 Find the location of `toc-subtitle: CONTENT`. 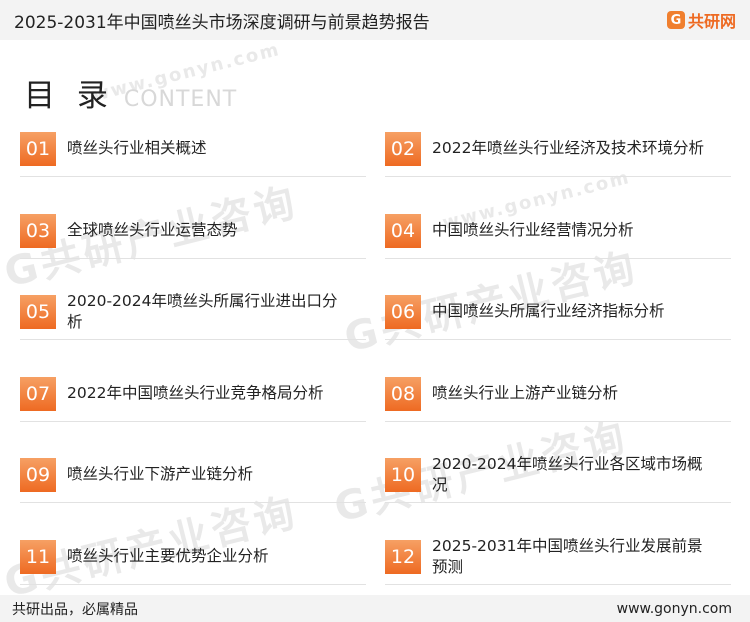

toc-subtitle: CONTENT is located at coordinates (180, 99).